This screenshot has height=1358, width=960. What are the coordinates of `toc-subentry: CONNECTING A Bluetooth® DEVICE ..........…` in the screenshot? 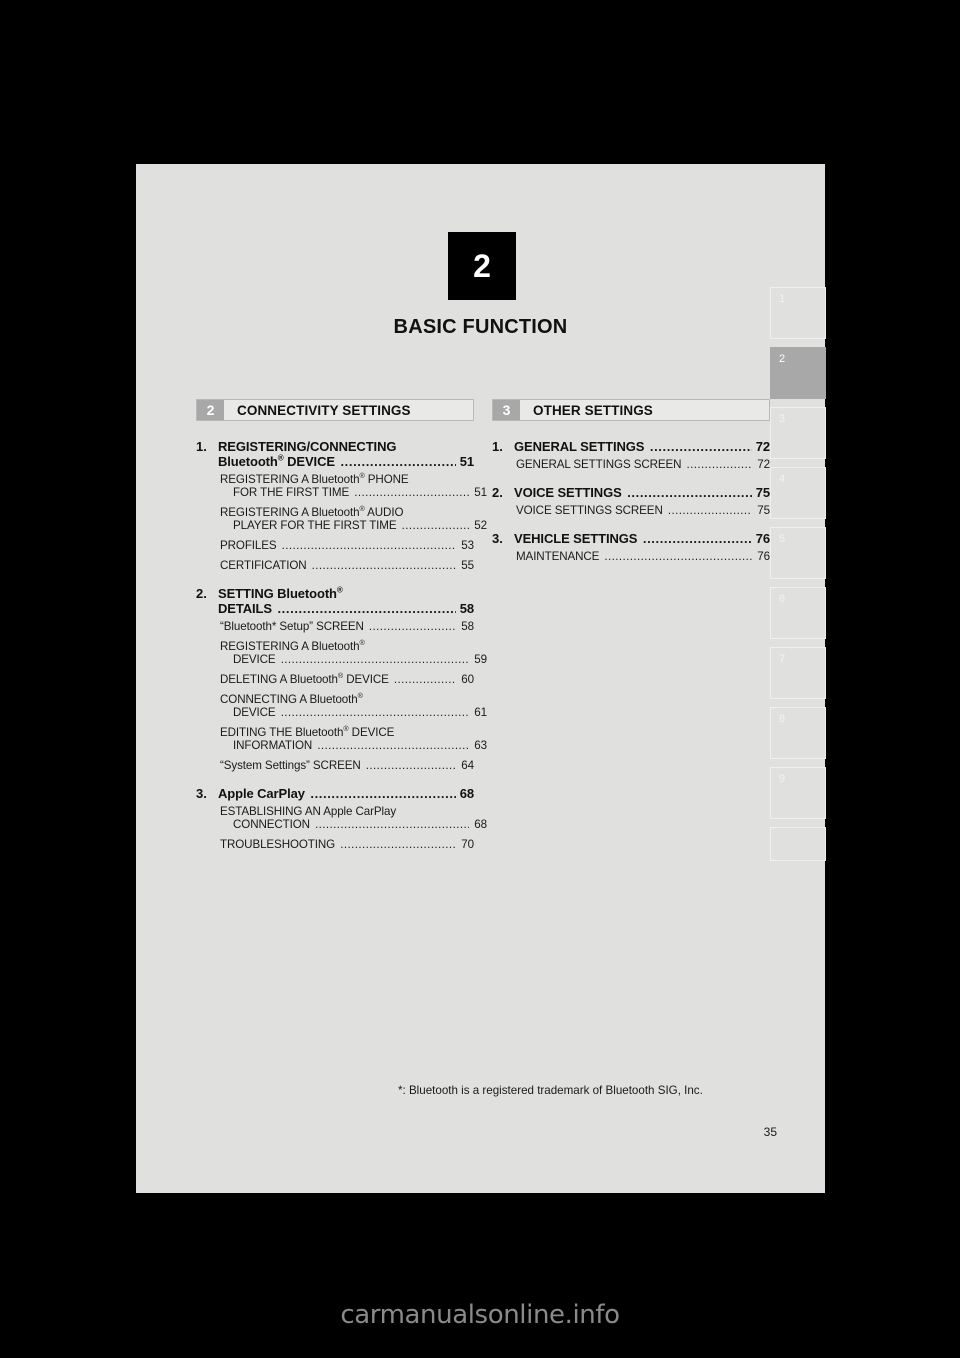 It's located at (353, 705).